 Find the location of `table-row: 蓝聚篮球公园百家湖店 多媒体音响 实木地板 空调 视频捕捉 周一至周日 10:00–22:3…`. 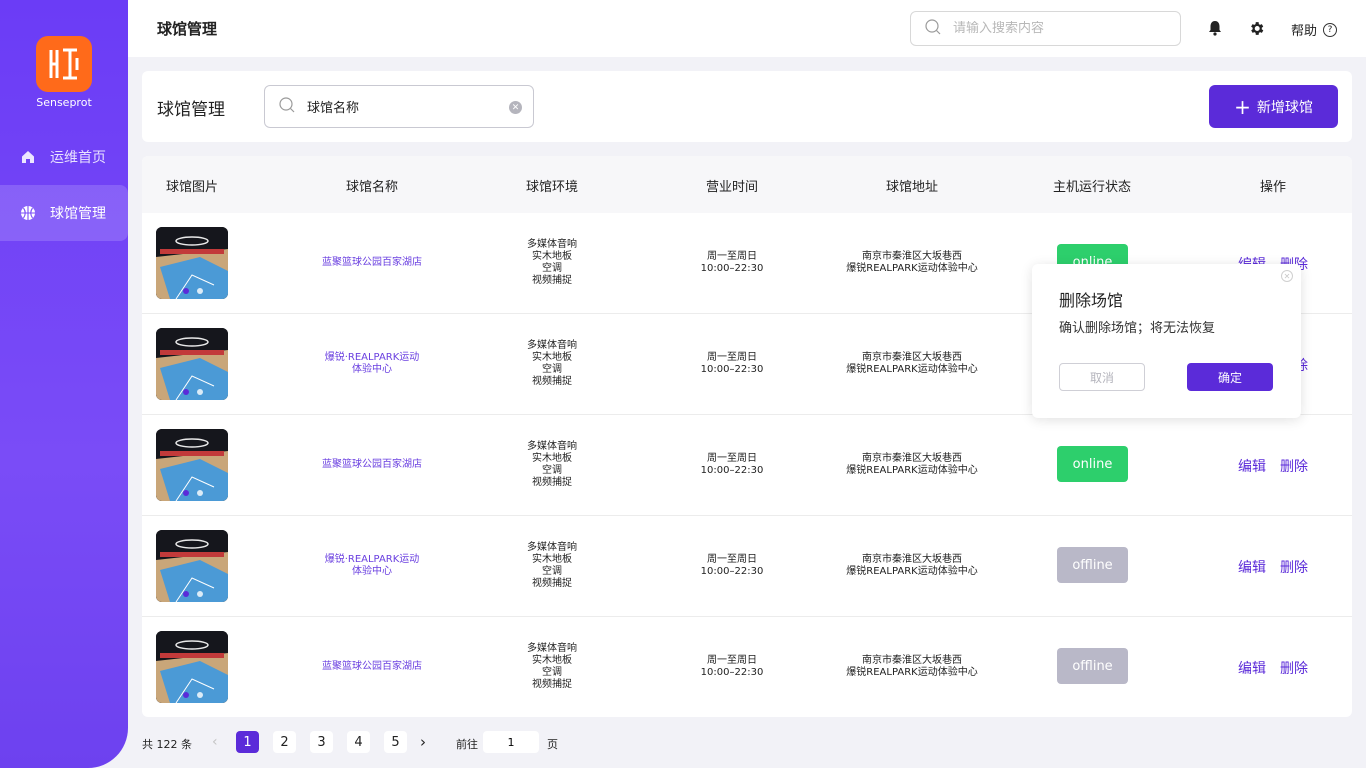

table-row: 蓝聚篮球公园百家湖店 多媒体音响 实木地板 空调 视频捕捉 周一至周日 10:00–22:3… is located at coordinates (747, 465).